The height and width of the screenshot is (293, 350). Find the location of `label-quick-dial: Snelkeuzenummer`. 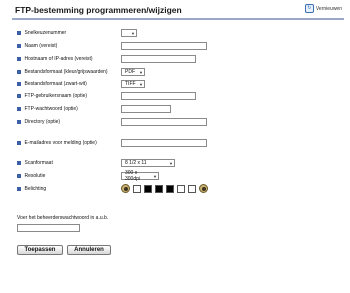

label-quick-dial: Snelkeuzenummer is located at coordinates (45, 33).